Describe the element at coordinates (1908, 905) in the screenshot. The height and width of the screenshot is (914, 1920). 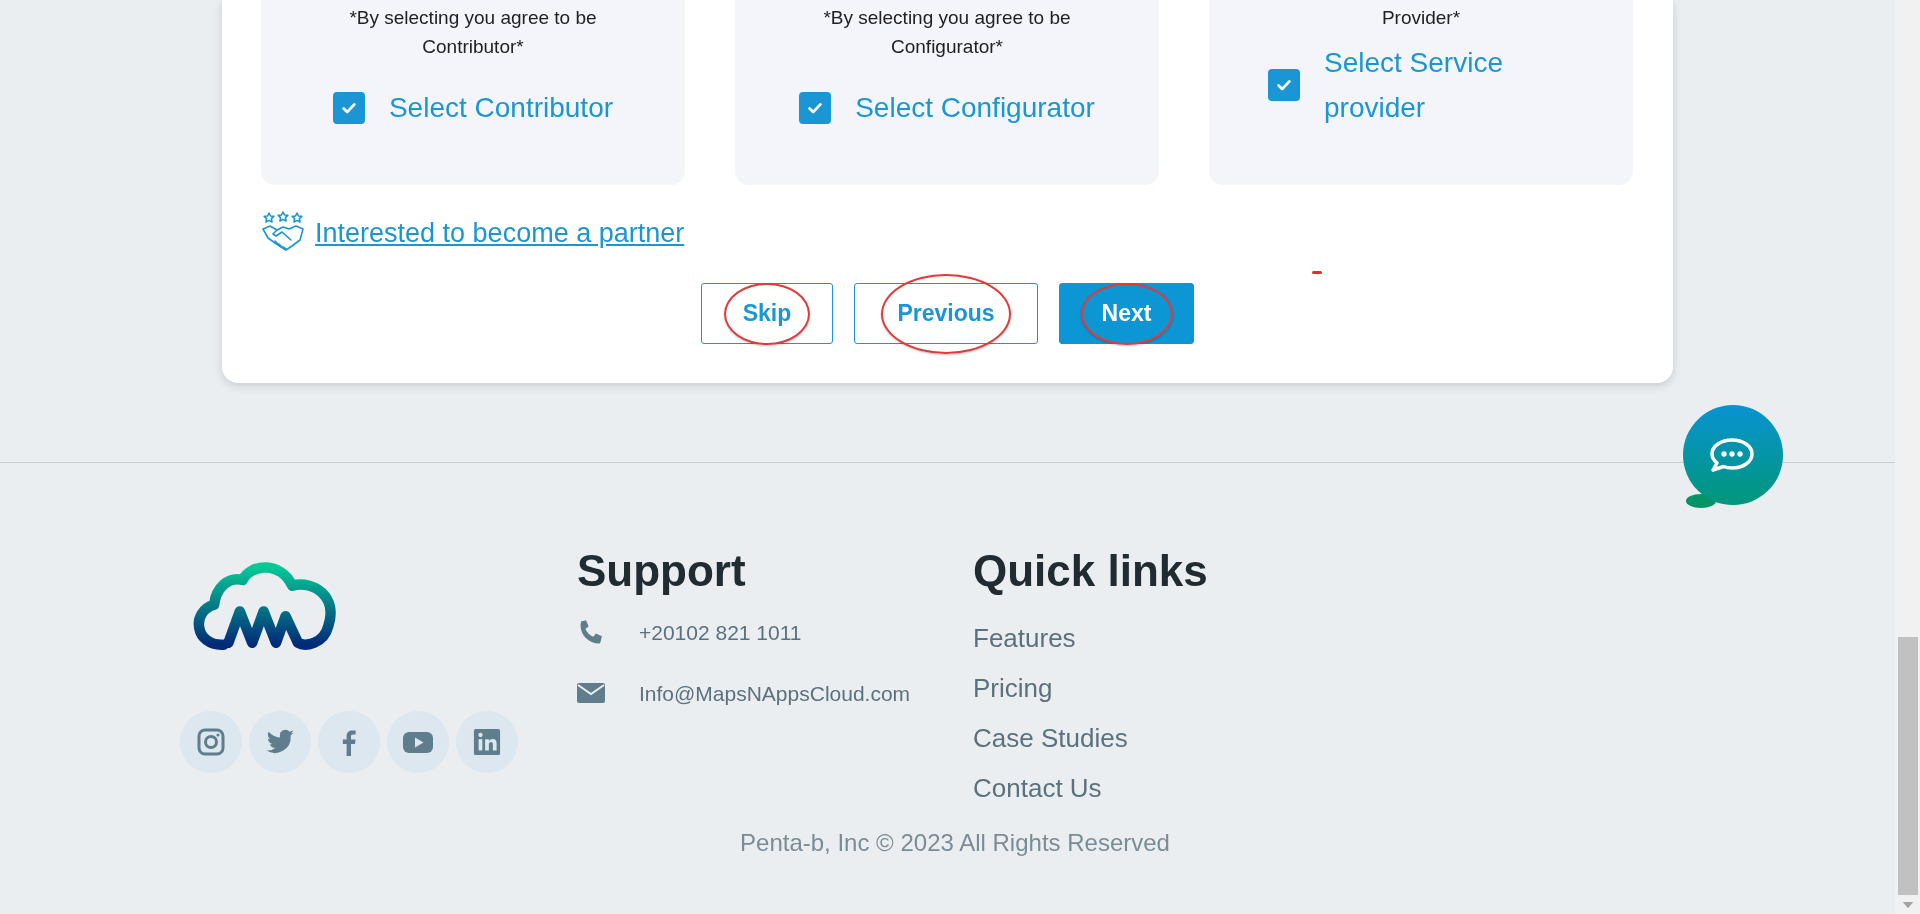
I see `scroll-down-arrow` at that location.